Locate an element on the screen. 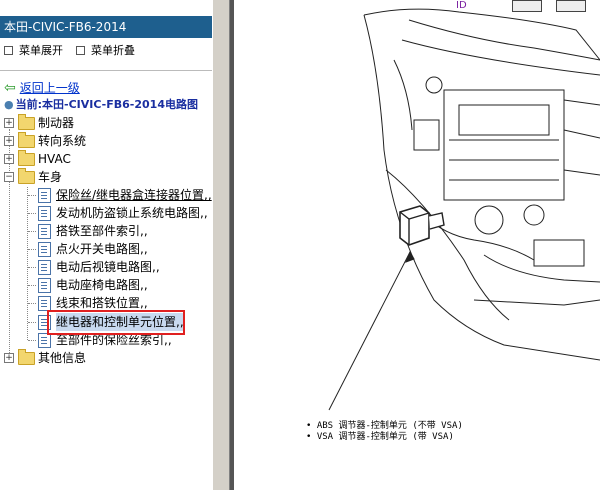  window-title: 本田-CIVIC-FB6-2014 is located at coordinates (106, 27).